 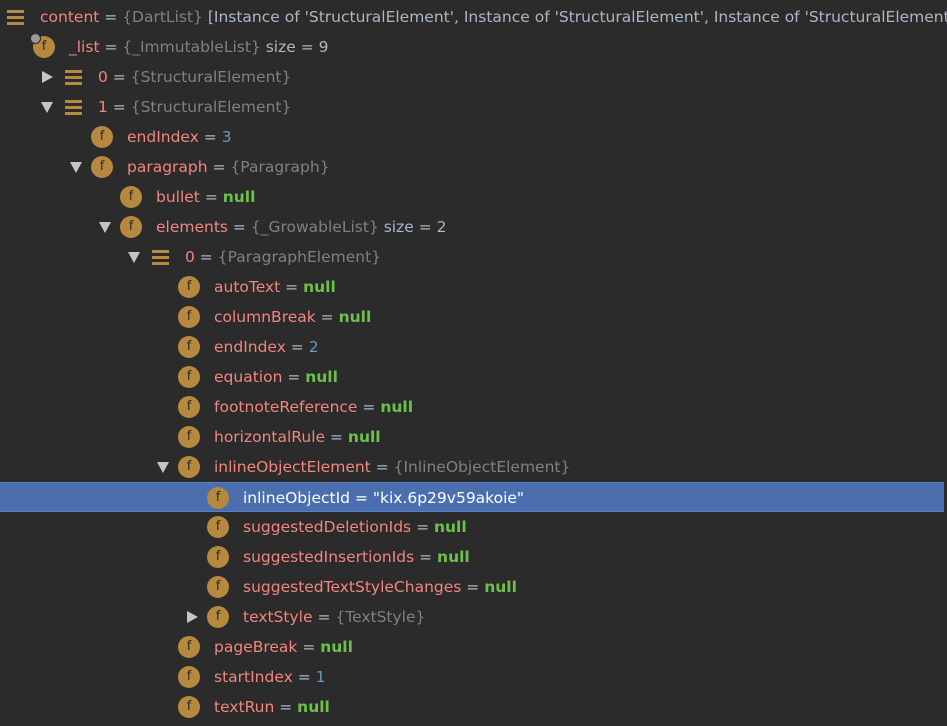 What do you see at coordinates (244, 707) in the screenshot?
I see `variable-name: textRun` at bounding box center [244, 707].